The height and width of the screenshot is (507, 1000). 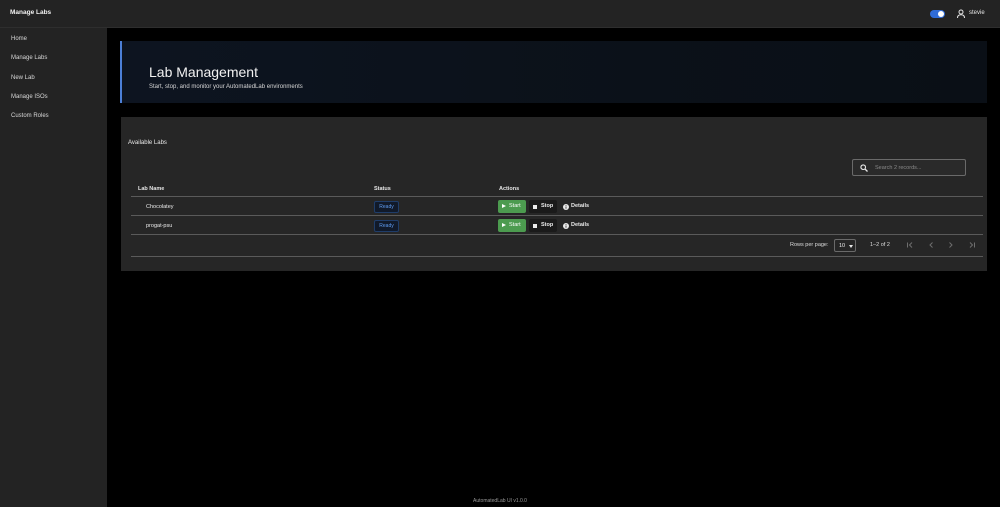 I want to click on toggle-knob, so click(x=941, y=14).